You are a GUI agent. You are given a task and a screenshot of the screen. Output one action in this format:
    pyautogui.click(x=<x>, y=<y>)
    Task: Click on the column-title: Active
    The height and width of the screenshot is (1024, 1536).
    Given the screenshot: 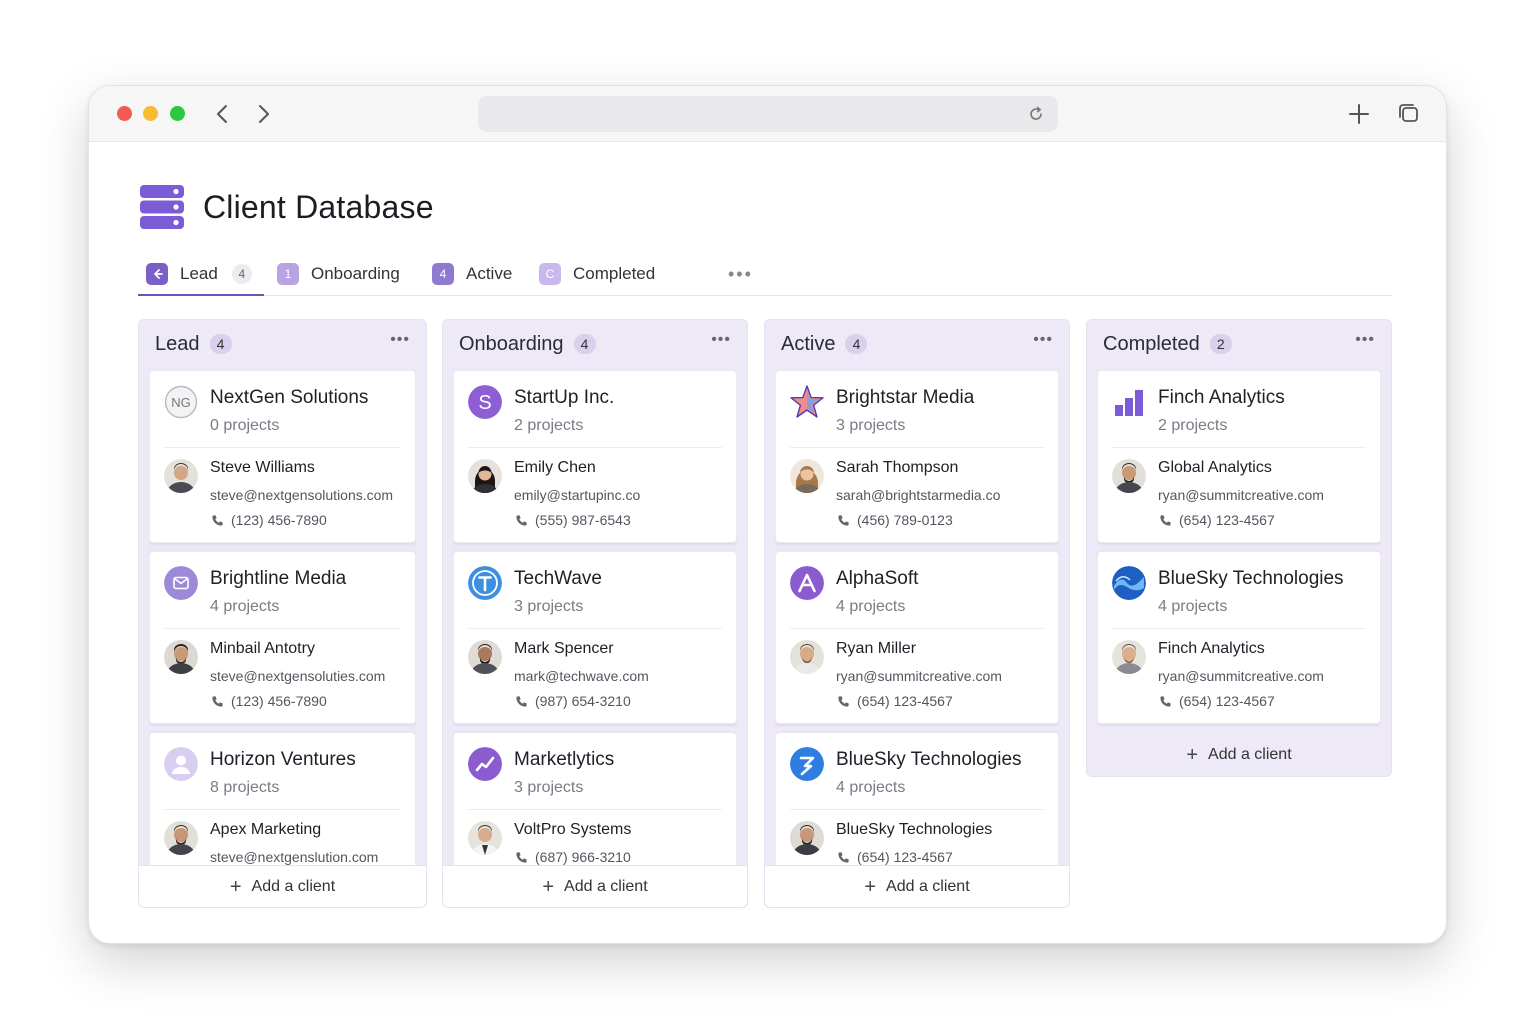 What is the action you would take?
    pyautogui.click(x=808, y=343)
    